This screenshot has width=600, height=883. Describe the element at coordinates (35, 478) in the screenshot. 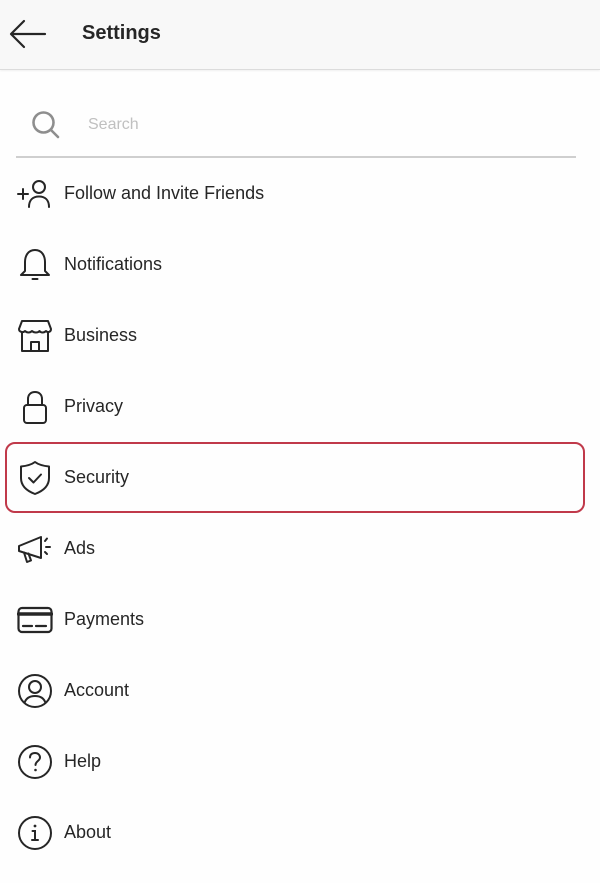

I see `shield-check-icon` at that location.